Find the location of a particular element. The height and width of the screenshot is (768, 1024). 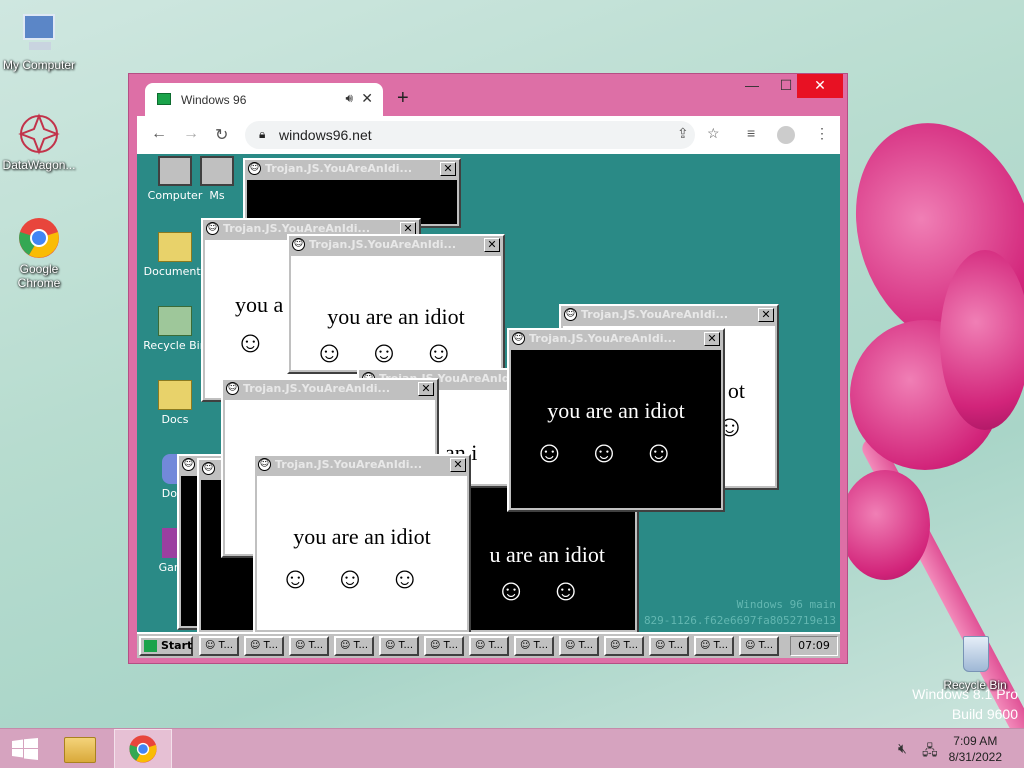

desktop-icon-label: Google Chrome is located at coordinates (39, 276).